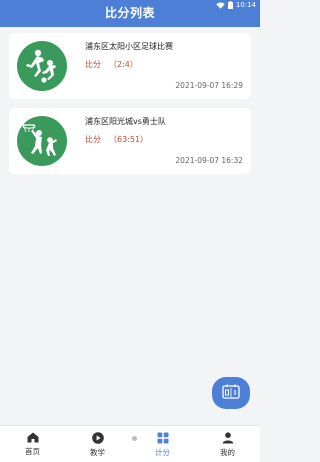  Describe the element at coordinates (33, 437) in the screenshot. I see `home-icon` at that location.